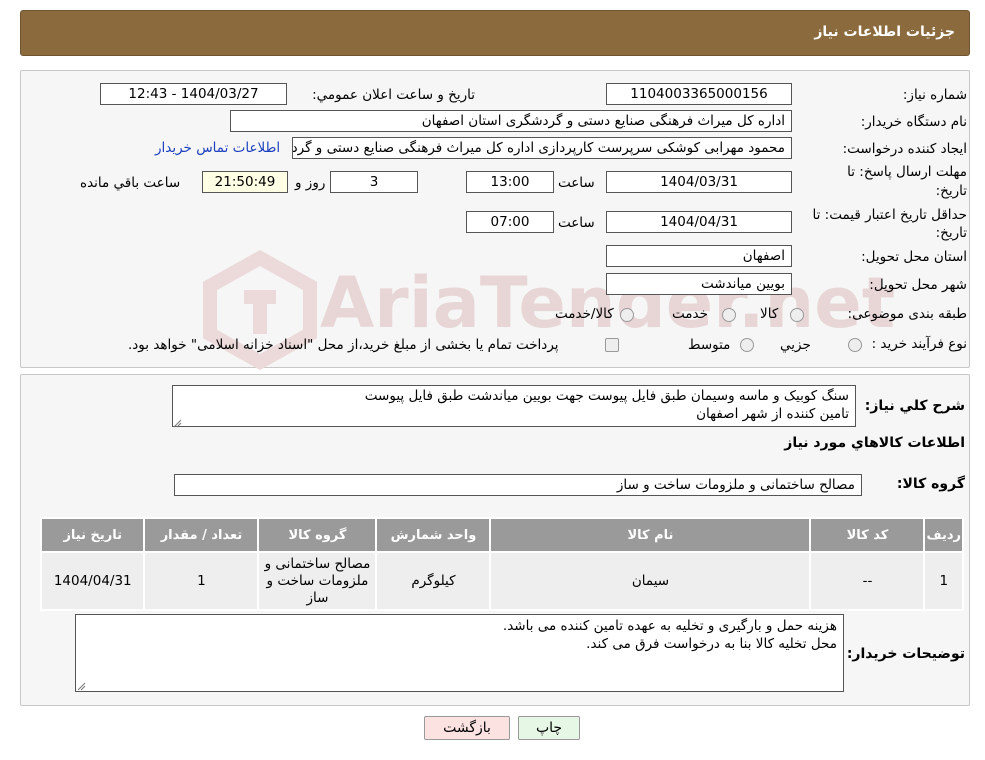  I want to click on buyer-org-label: نام دستگاه خريدار:, so click(913, 122).